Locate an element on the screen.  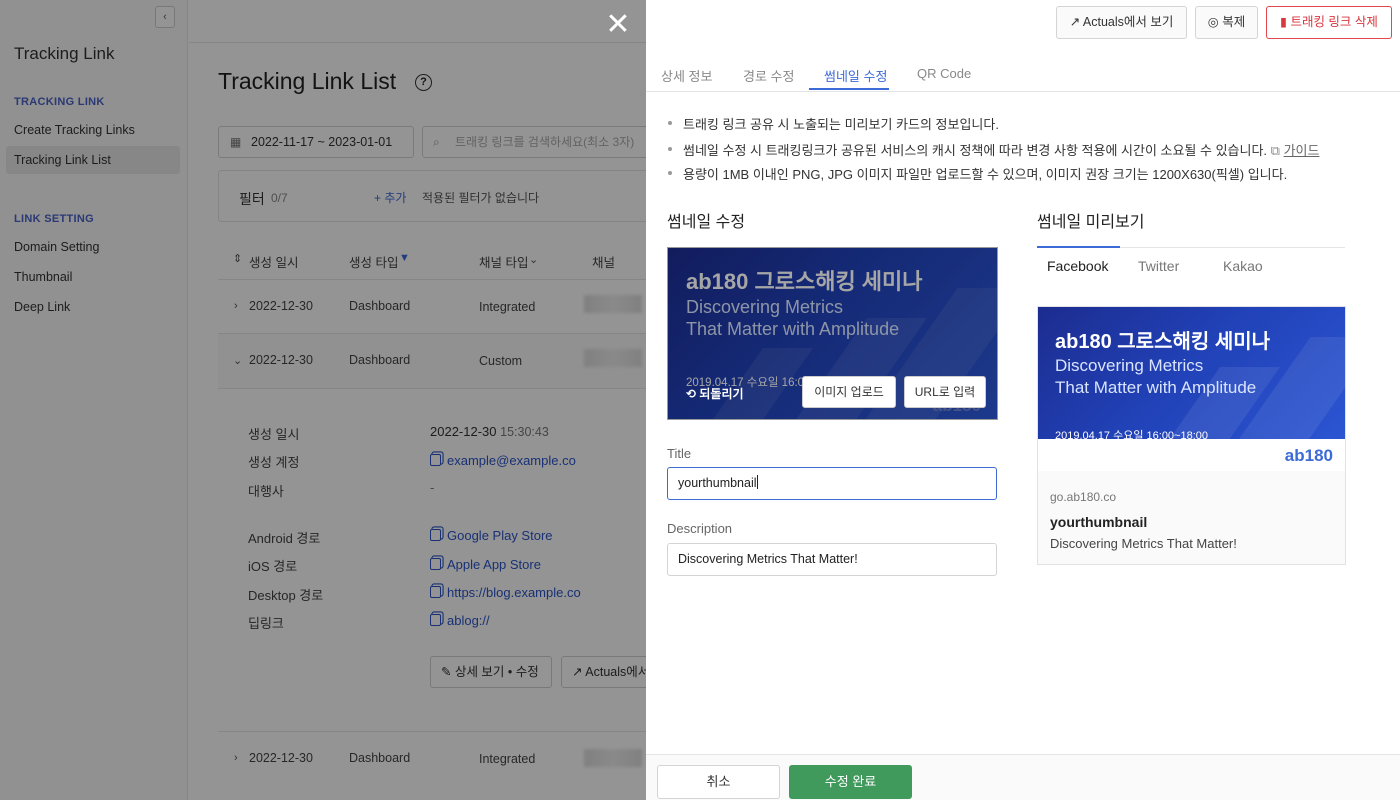
preview-logo: ab180 is located at coordinates (1308, 455).